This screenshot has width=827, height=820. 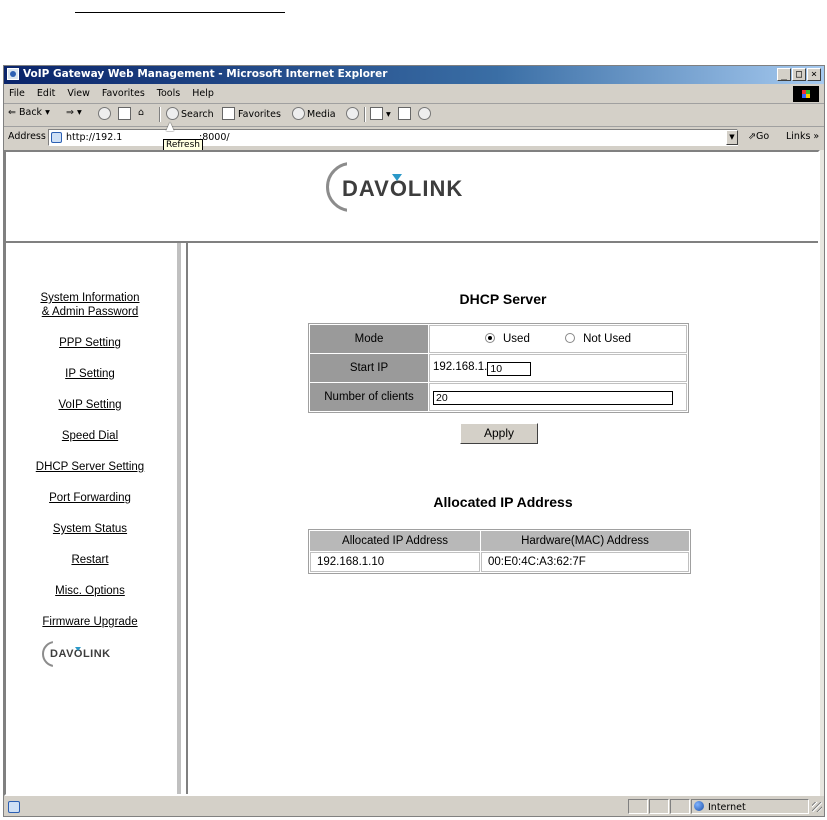 What do you see at coordinates (90, 622) in the screenshot?
I see `nav-firmware-upgrade: Firmware Upgrade` at bounding box center [90, 622].